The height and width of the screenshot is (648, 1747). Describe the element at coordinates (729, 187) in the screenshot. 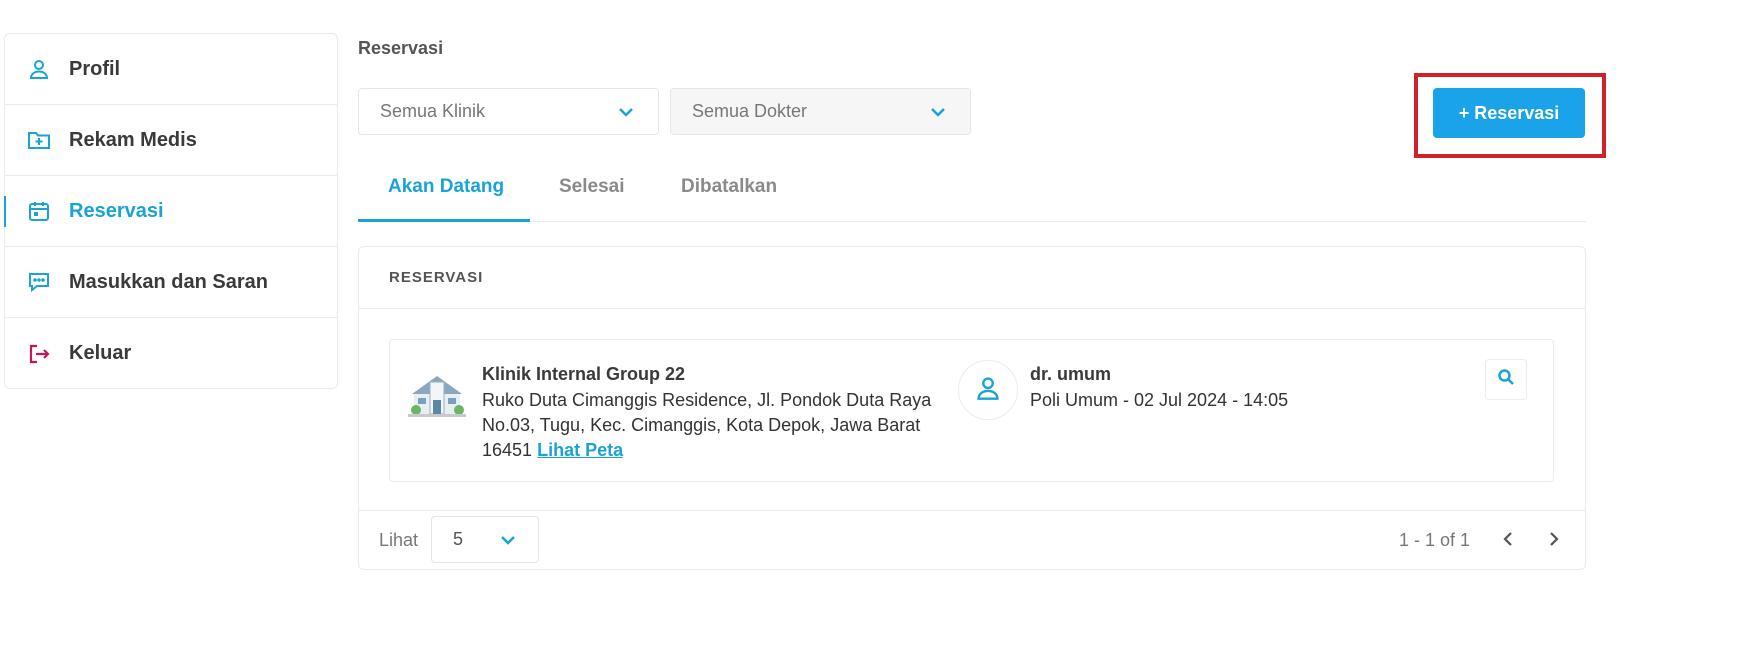

I see `tab-dibatalkan: Dibatalkan` at that location.